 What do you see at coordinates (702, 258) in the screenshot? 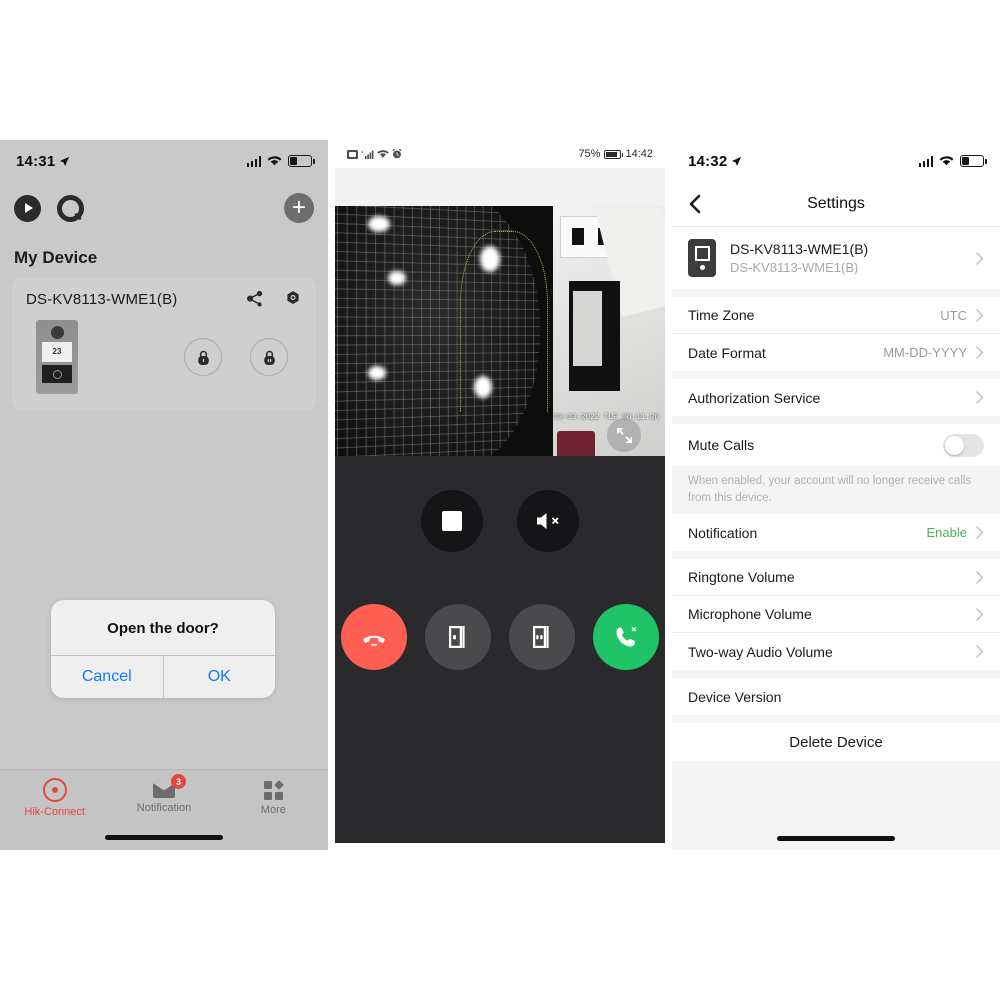
I see `doorbell-device-icon` at bounding box center [702, 258].